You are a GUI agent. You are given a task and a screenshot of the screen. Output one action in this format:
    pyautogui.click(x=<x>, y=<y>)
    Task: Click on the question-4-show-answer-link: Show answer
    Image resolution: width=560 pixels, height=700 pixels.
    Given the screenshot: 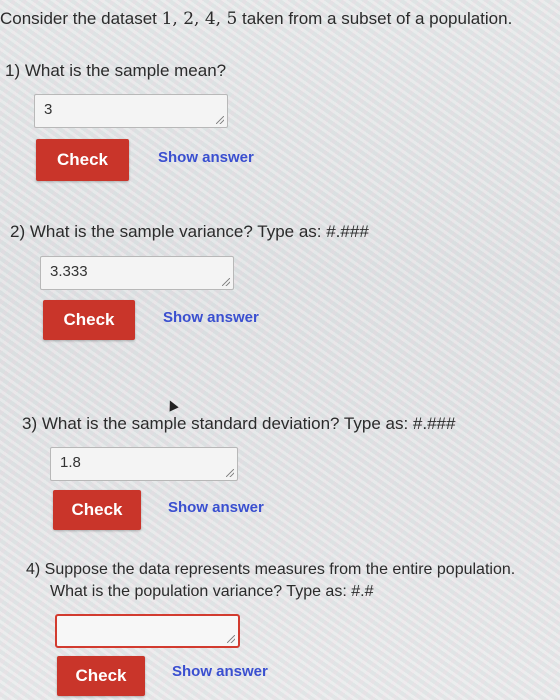 What is the action you would take?
    pyautogui.click(x=220, y=671)
    